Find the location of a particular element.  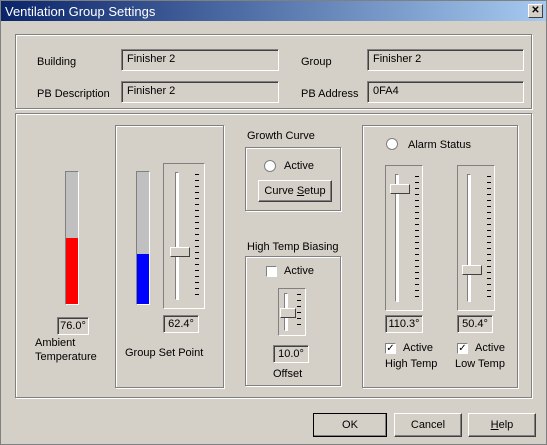

growth-curve-title: Growth Curve is located at coordinates (281, 136).